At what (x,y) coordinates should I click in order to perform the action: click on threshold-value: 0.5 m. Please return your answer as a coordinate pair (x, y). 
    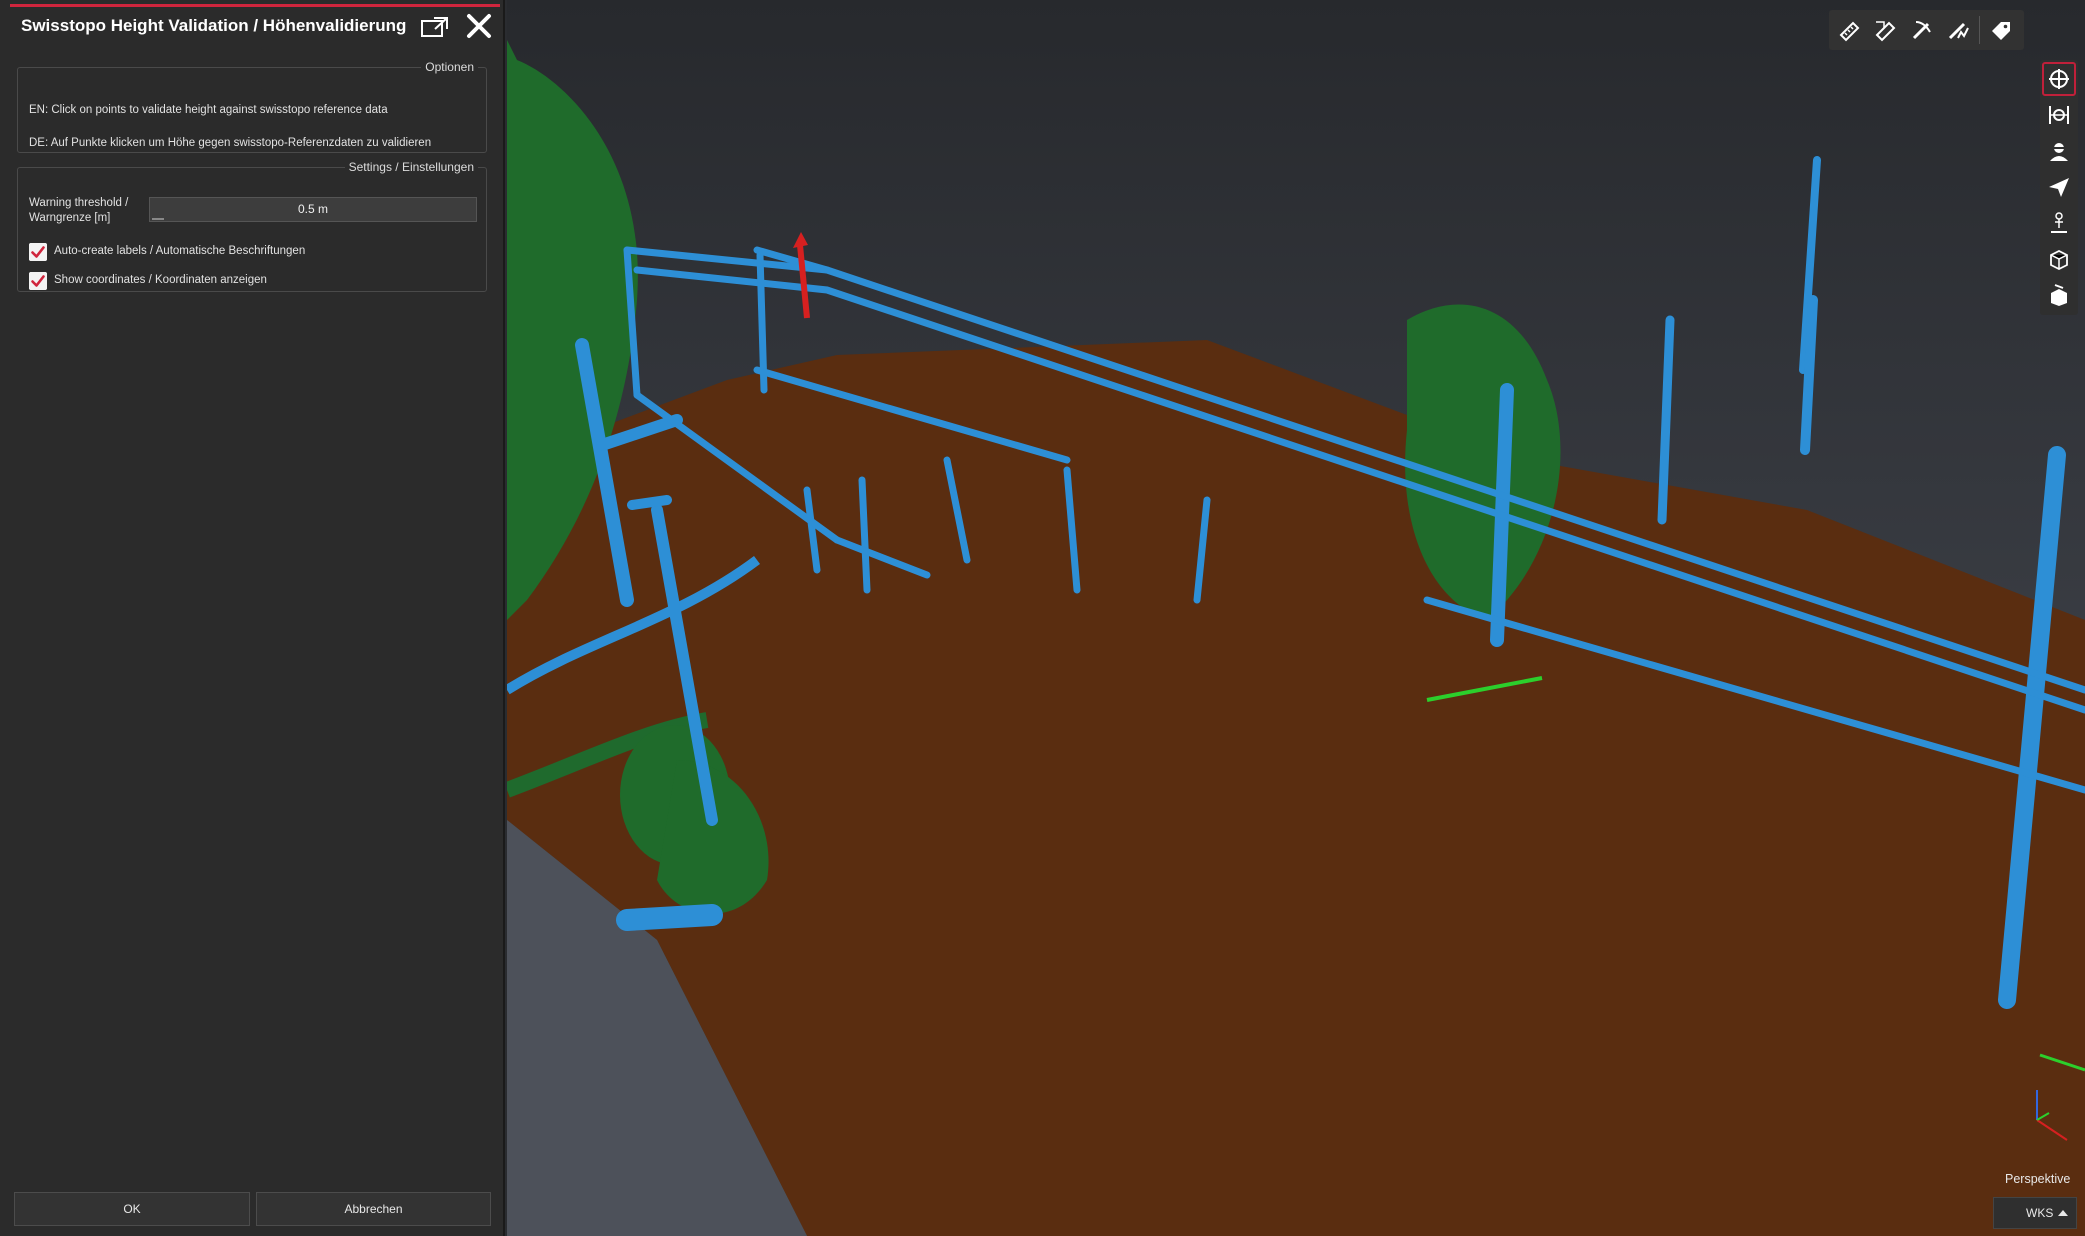
    Looking at the image, I should click on (312, 209).